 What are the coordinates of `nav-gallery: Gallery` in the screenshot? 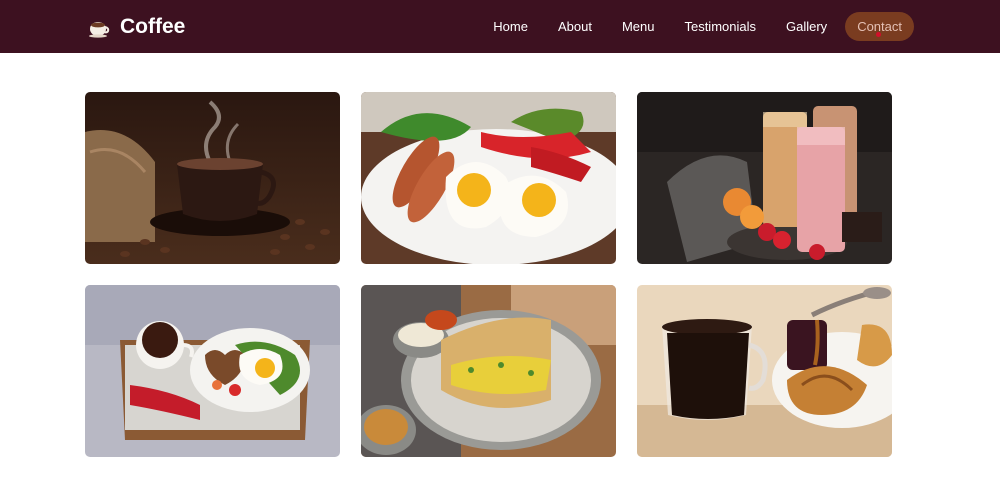 It's located at (806, 26).